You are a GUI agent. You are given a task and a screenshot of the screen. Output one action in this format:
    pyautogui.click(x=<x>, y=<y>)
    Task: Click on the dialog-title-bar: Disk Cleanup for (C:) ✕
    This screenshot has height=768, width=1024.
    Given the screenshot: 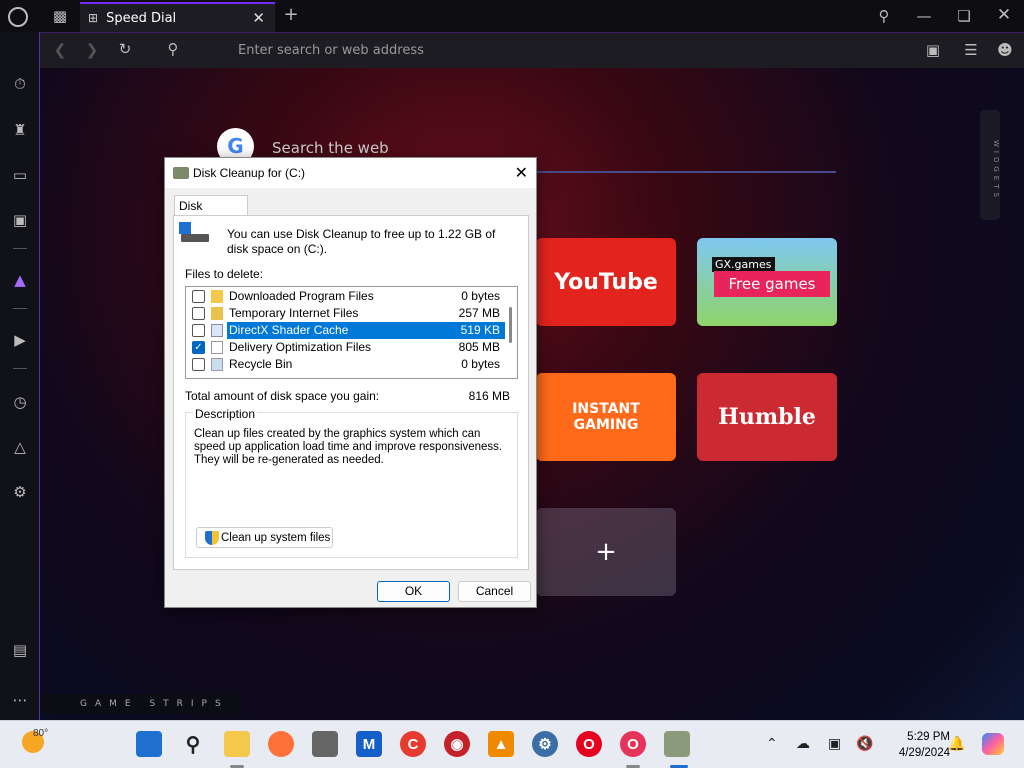 What is the action you would take?
    pyautogui.click(x=350, y=173)
    